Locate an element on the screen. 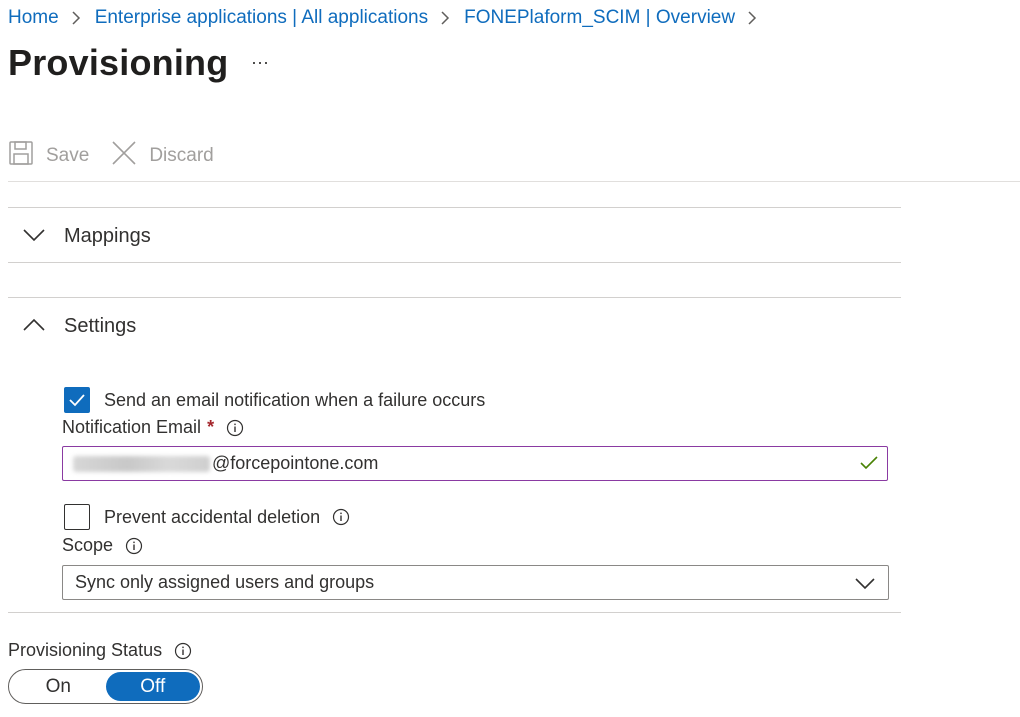 The width and height of the screenshot is (1020, 717). notification-email-label: Notification Email is located at coordinates (132, 427).